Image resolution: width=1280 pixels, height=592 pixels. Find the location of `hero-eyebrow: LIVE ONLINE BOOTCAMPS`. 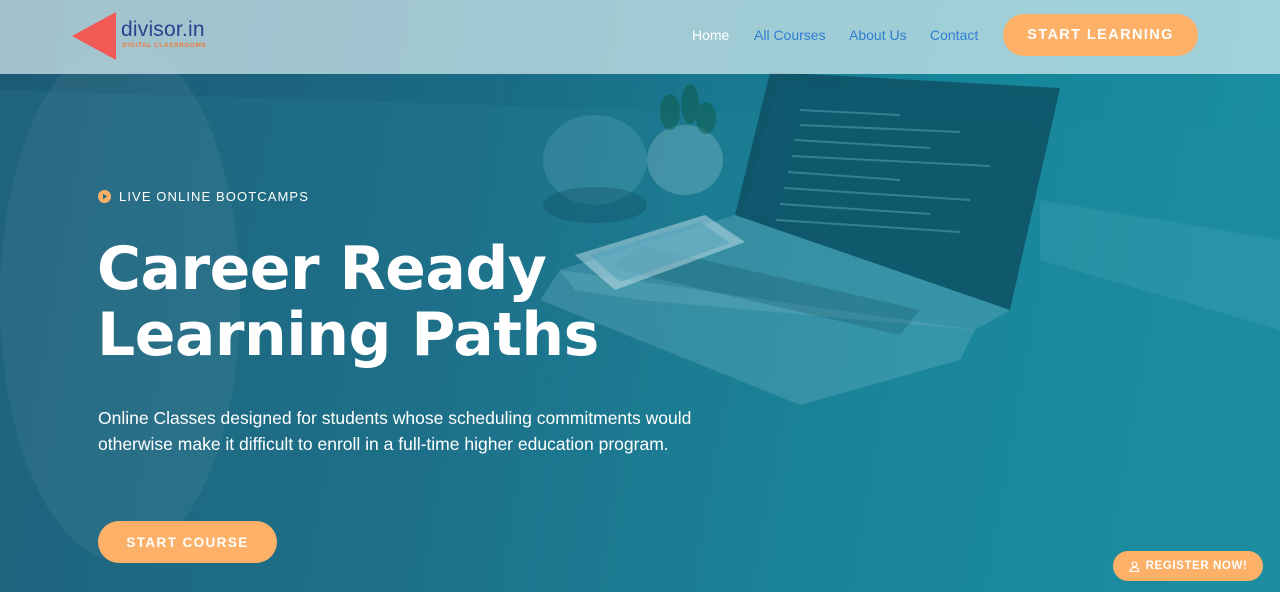

hero-eyebrow: LIVE ONLINE BOOTCAMPS is located at coordinates (203, 196).